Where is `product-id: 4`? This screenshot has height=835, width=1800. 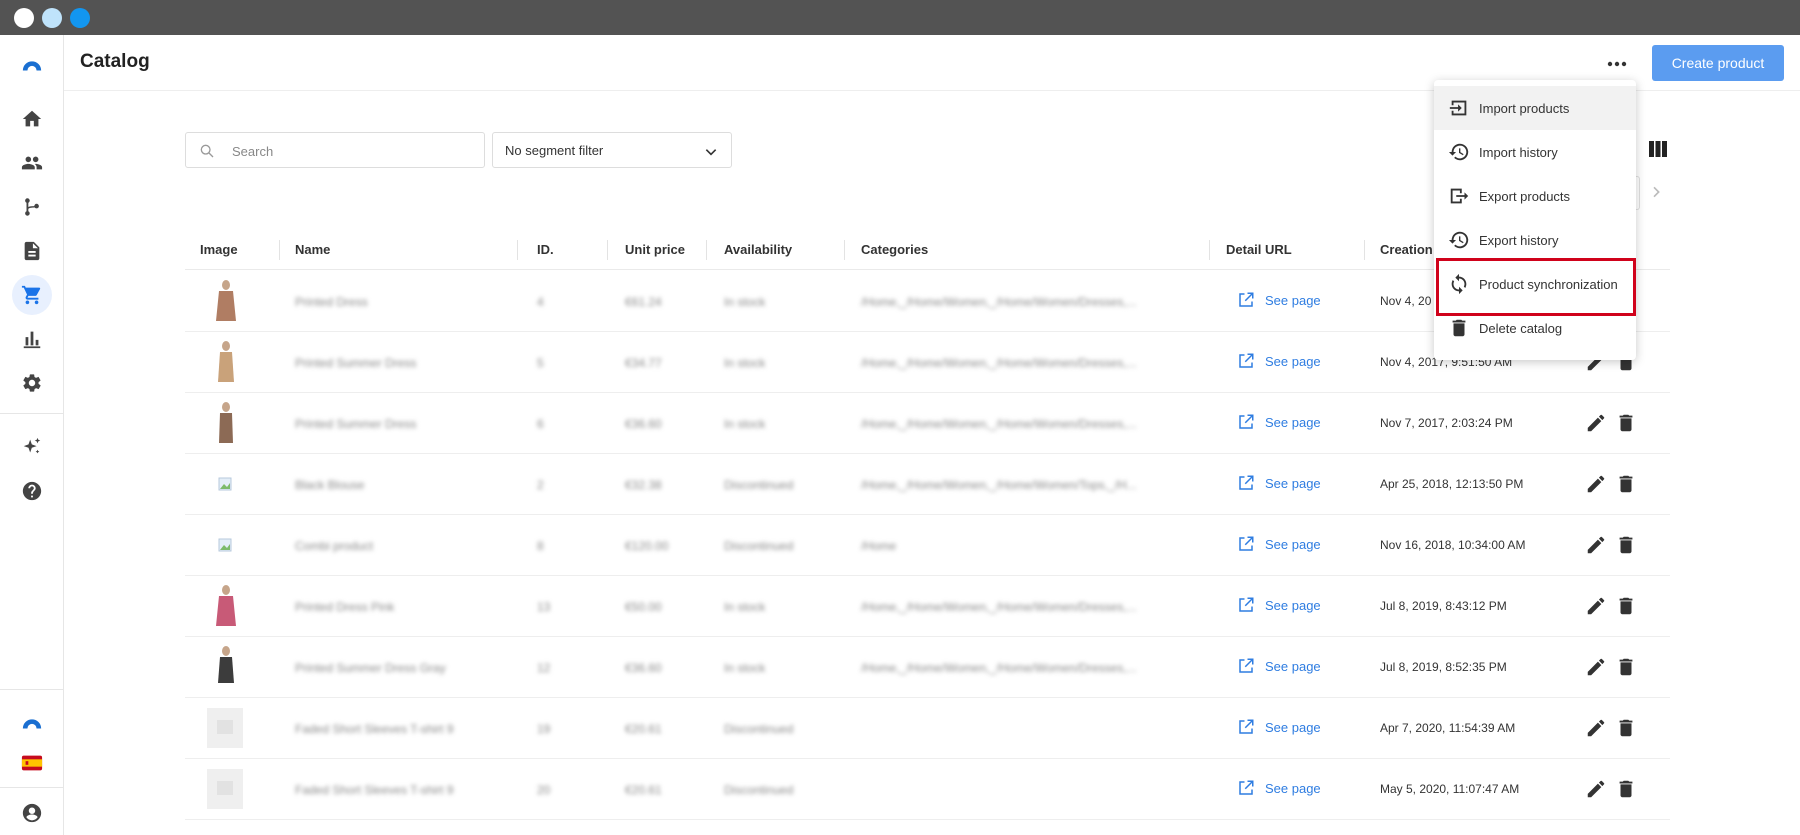 product-id: 4 is located at coordinates (540, 302).